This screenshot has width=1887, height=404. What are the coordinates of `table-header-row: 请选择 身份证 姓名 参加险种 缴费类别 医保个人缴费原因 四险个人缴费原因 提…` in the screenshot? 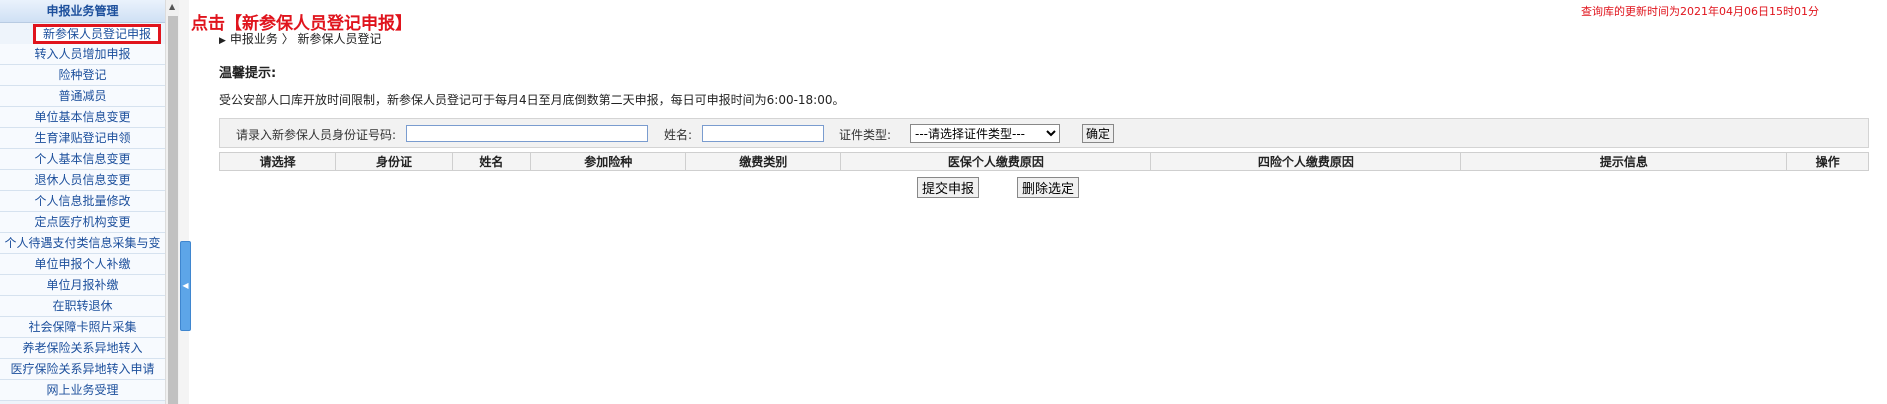 It's located at (1043, 161).